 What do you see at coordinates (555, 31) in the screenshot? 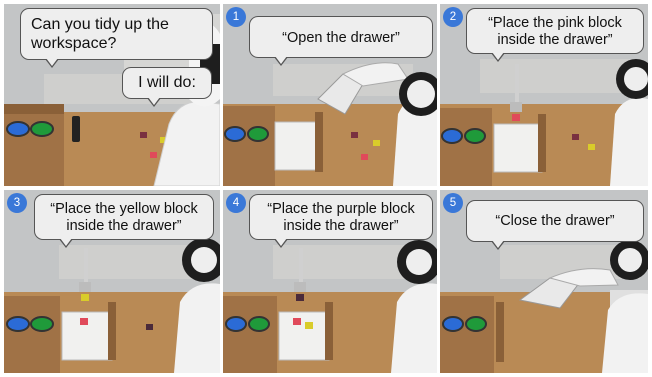
I see `step-2-instruction: “Place the pink block inside the drawer”` at bounding box center [555, 31].